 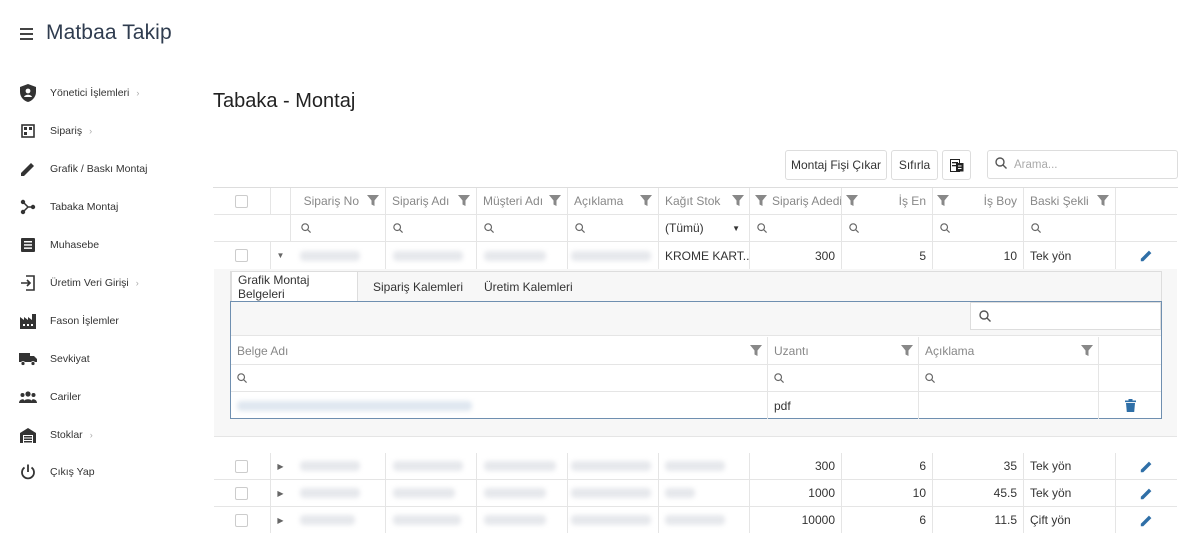 What do you see at coordinates (98, 207) in the screenshot?
I see `sidebar-item-tabaka-montaj: Tabaka Montaj` at bounding box center [98, 207].